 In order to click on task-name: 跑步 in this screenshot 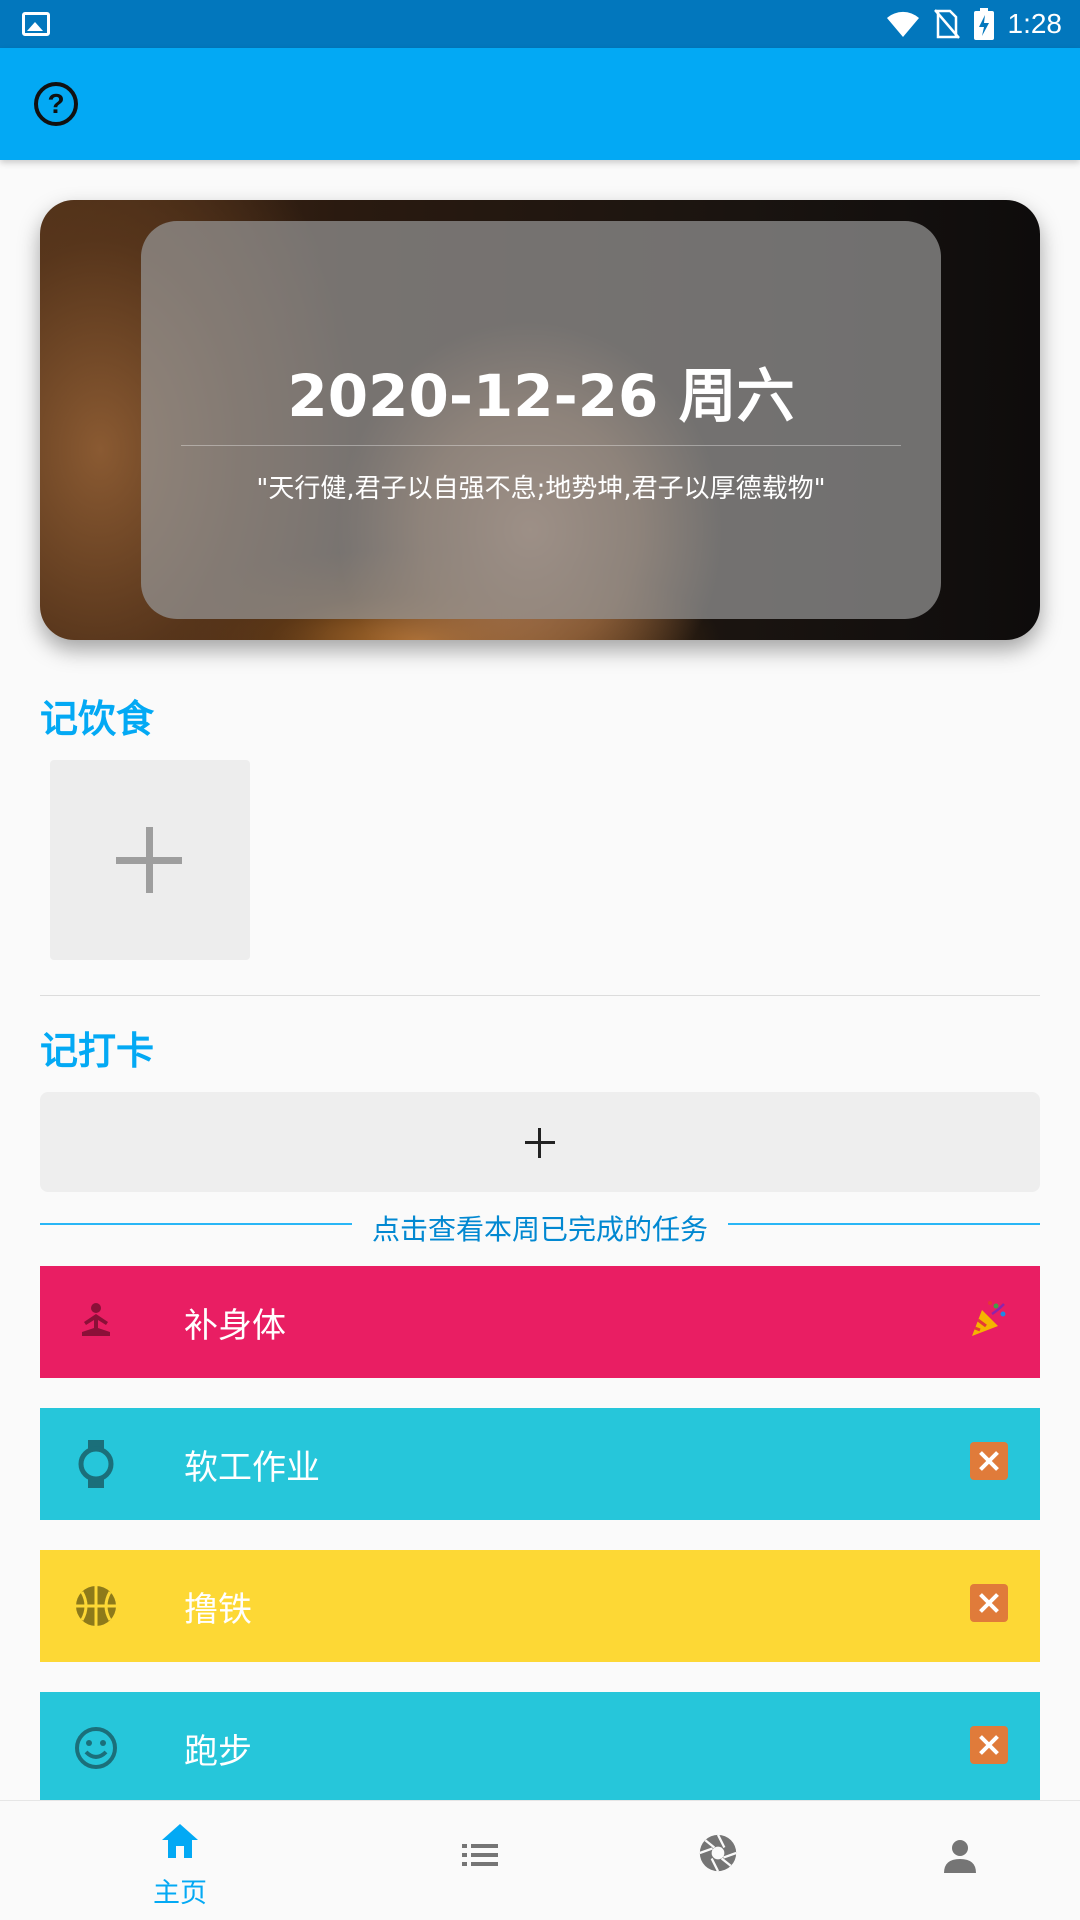, I will do `click(218, 1752)`.